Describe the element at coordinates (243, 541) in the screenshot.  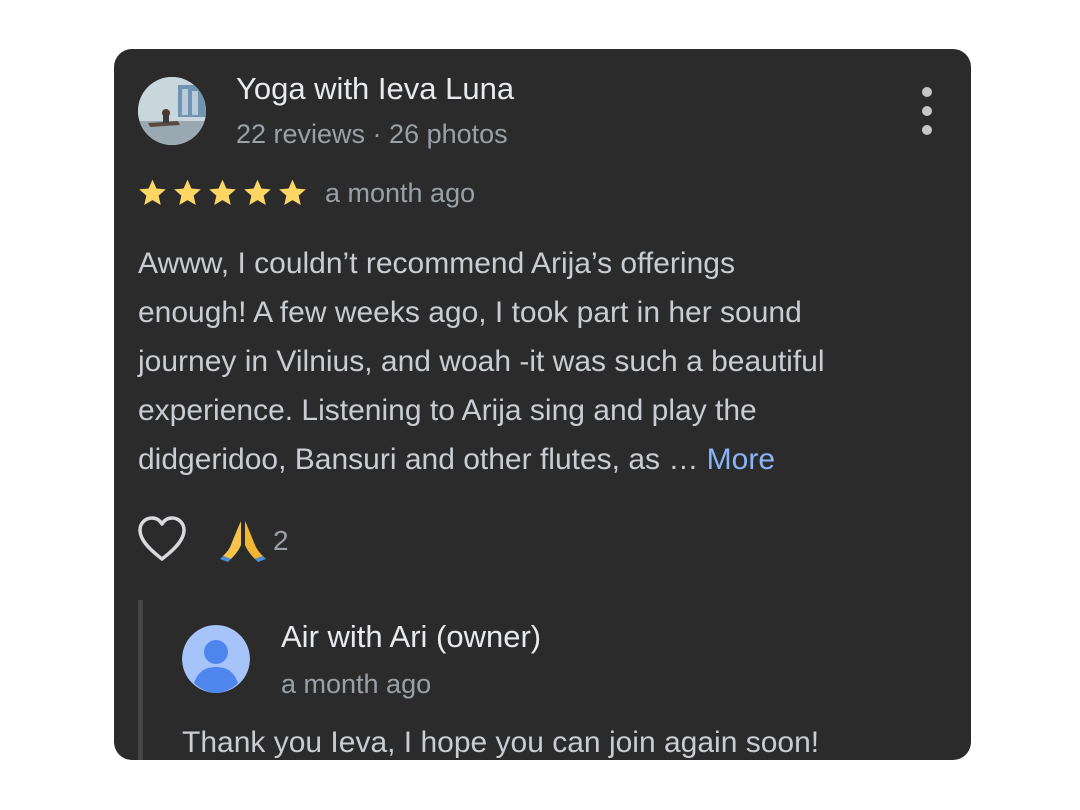
I see `folded-hands-icon` at that location.